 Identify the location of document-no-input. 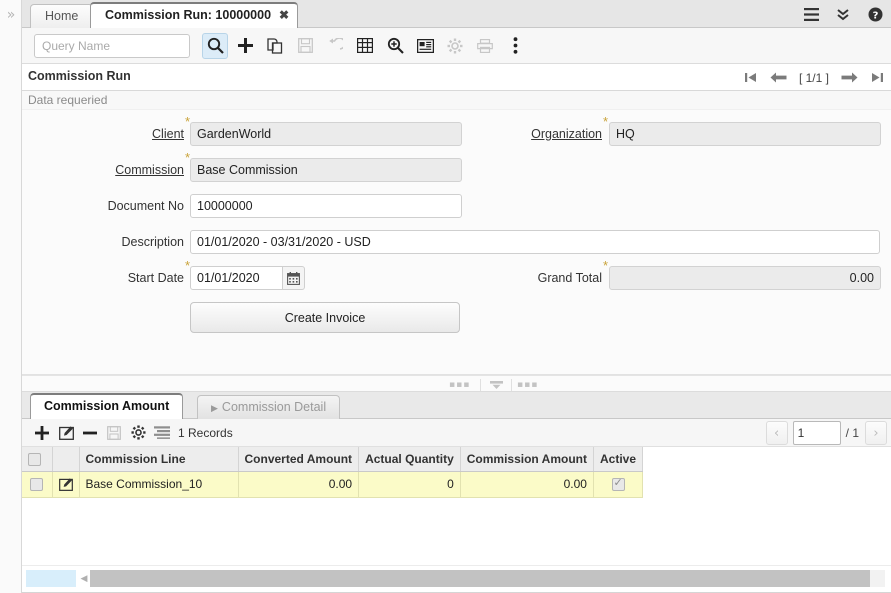
(326, 206).